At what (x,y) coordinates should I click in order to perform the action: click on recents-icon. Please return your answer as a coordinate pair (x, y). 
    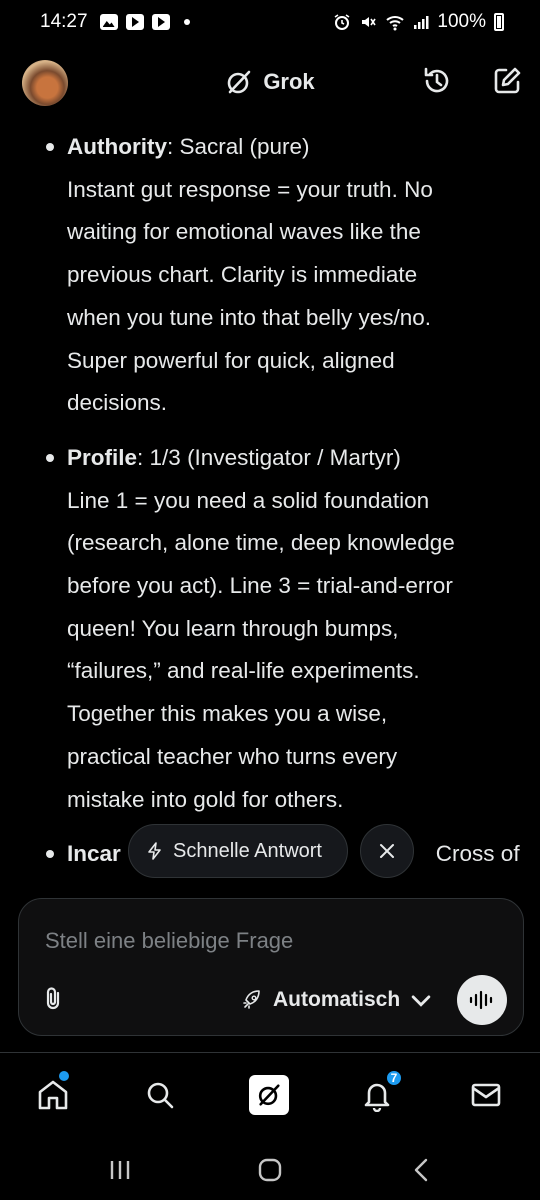
    Looking at the image, I should click on (120, 1170).